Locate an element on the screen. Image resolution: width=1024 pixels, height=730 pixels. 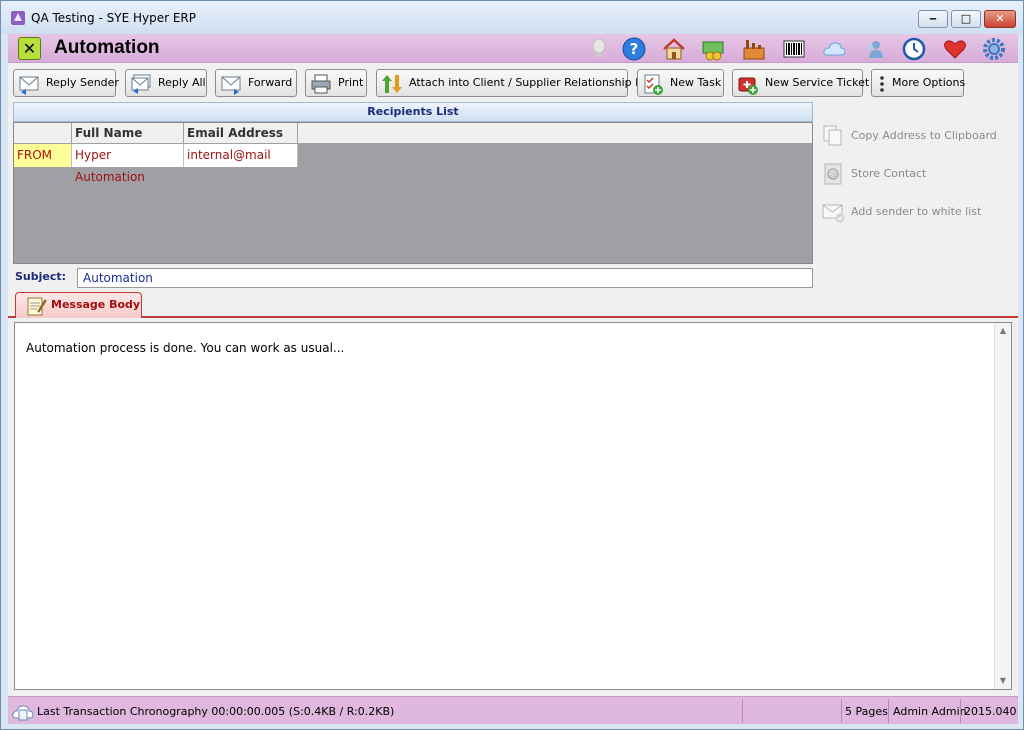
maximize-button: □ is located at coordinates (966, 19).